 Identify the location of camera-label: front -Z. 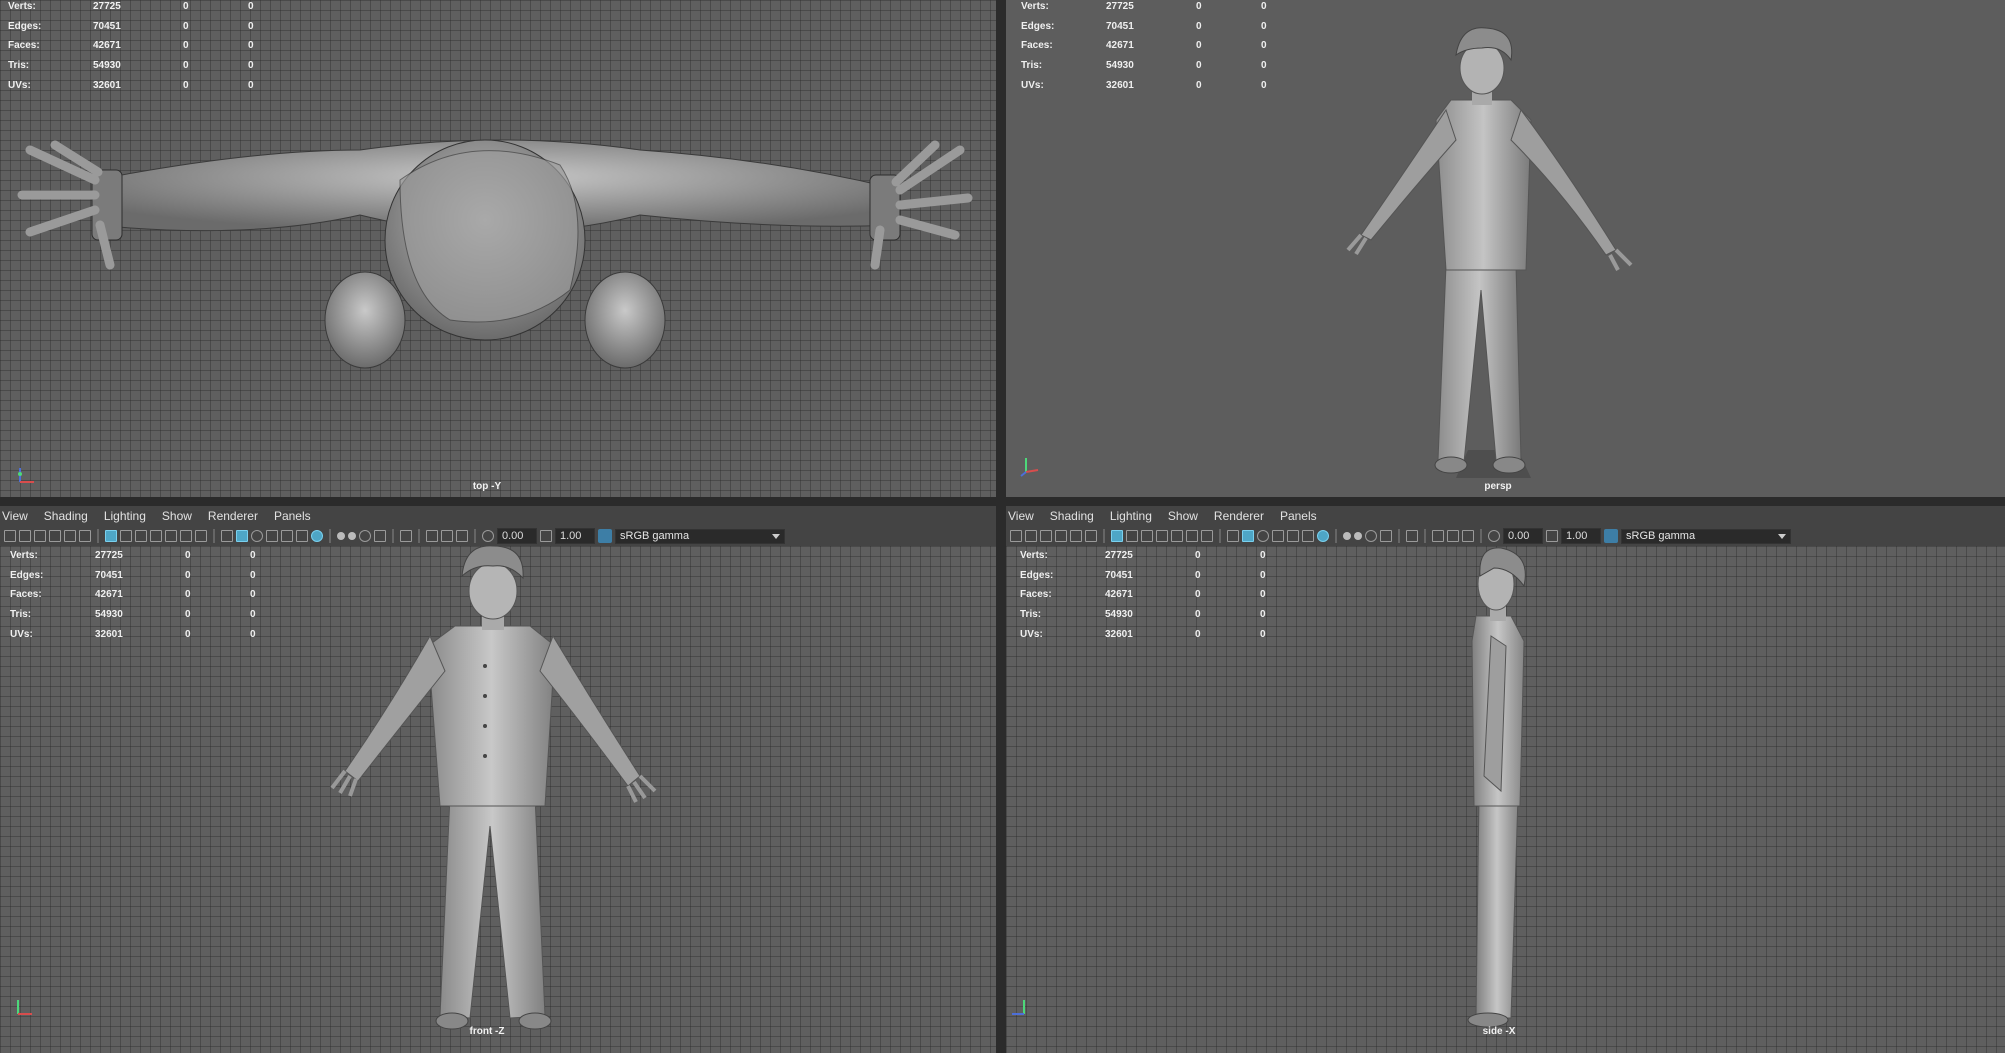
(487, 1031).